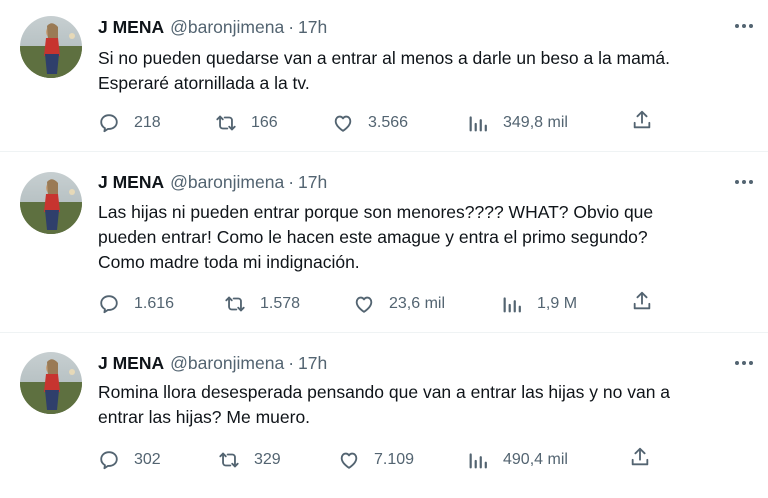 Image resolution: width=768 pixels, height=498 pixels. I want to click on reply-count: 302, so click(147, 459).